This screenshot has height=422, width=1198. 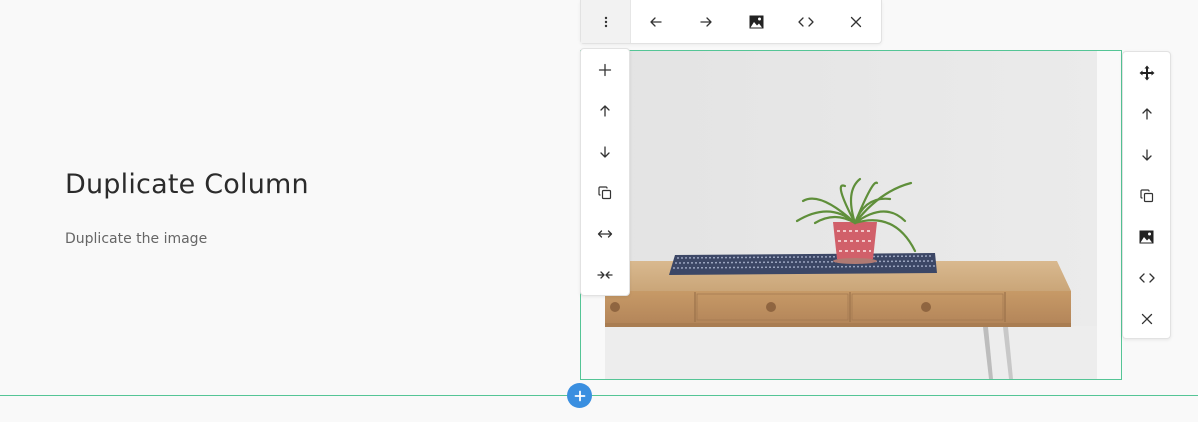 I want to click on delete-button, so click(x=1146, y=318).